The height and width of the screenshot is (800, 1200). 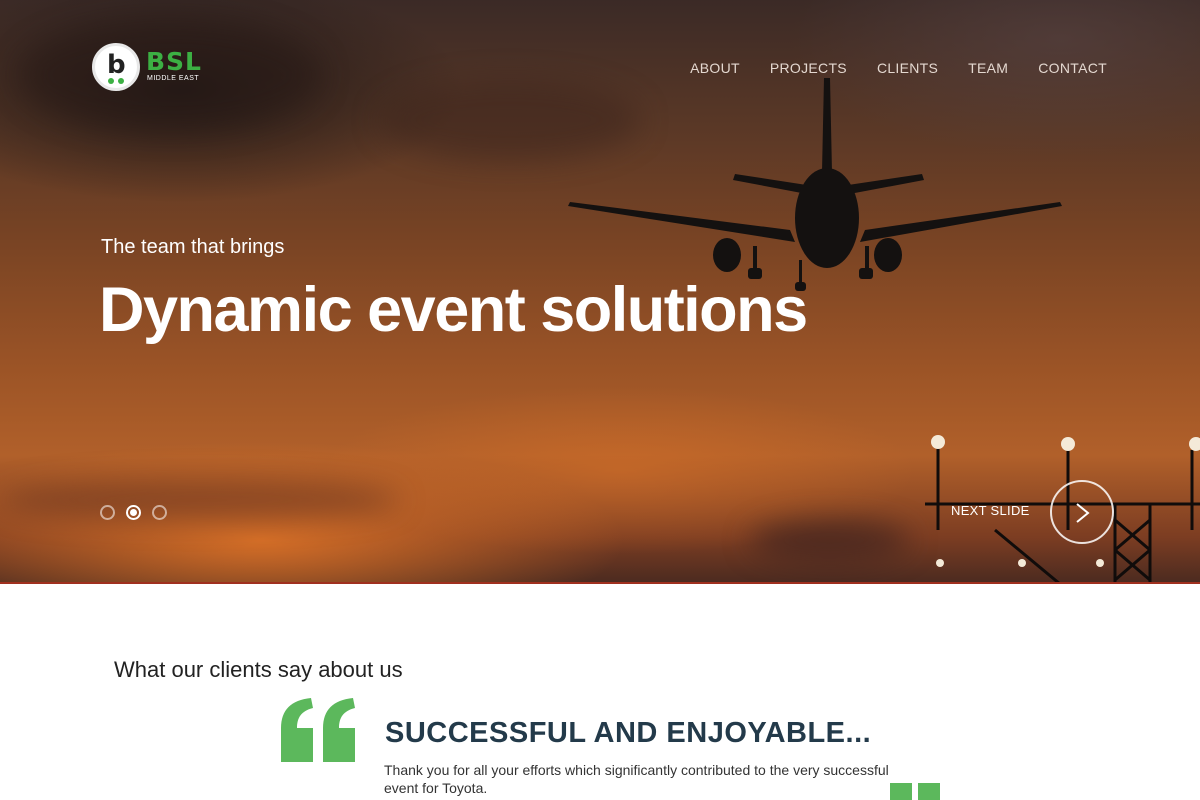 I want to click on next-slide-label: NEXT SLIDE, so click(x=990, y=510).